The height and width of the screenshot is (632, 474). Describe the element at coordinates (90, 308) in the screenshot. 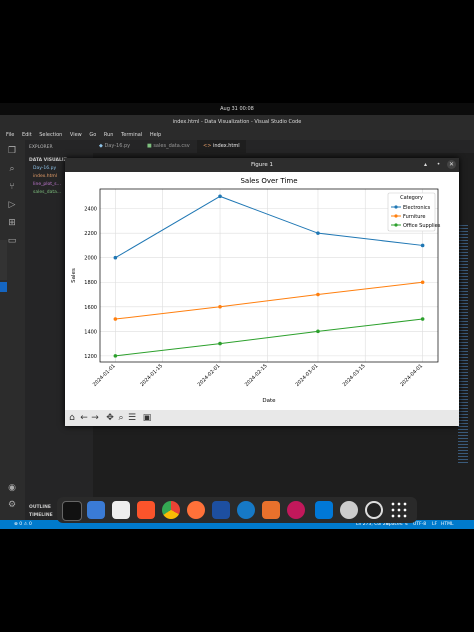

I see `y-tick-label: 1600` at that location.